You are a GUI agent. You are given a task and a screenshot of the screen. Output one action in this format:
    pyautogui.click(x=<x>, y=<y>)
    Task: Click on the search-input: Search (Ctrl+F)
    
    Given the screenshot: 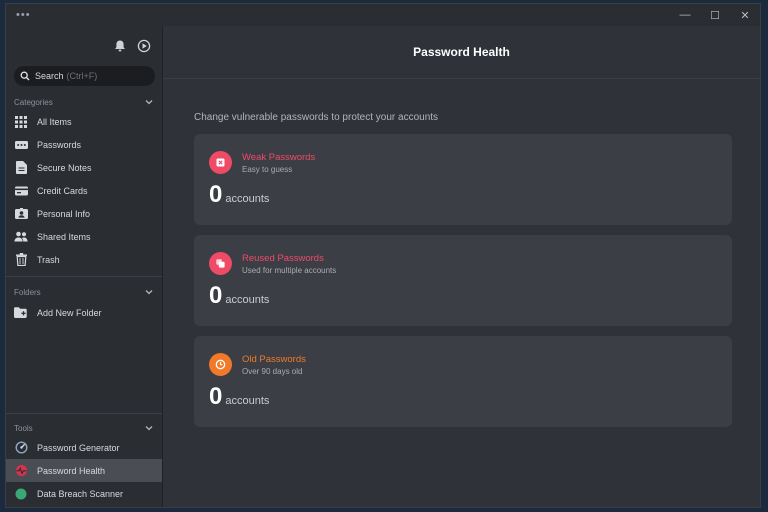 What is the action you would take?
    pyautogui.click(x=84, y=76)
    